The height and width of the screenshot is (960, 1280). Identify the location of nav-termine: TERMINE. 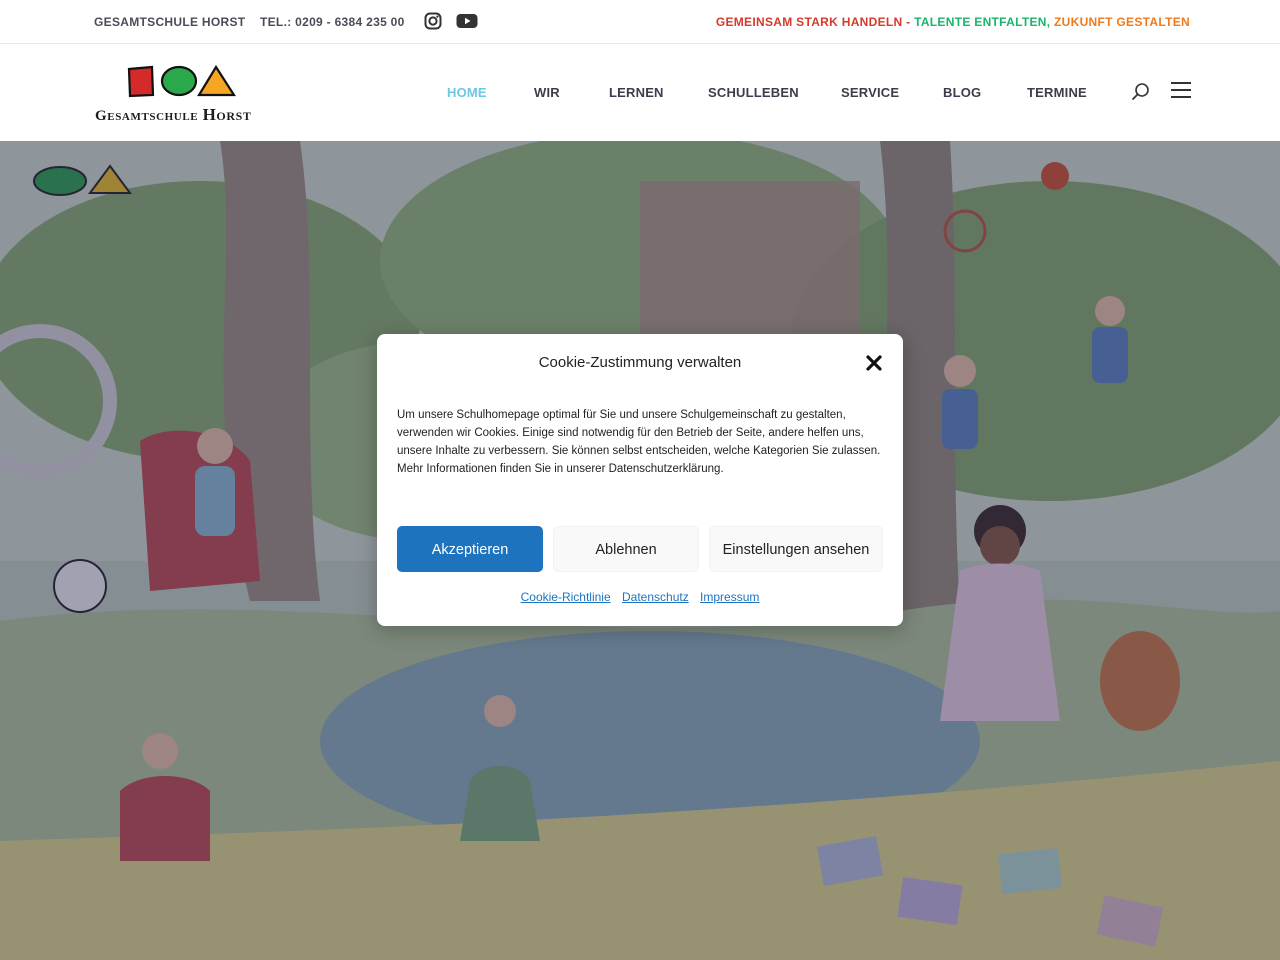
(1057, 92).